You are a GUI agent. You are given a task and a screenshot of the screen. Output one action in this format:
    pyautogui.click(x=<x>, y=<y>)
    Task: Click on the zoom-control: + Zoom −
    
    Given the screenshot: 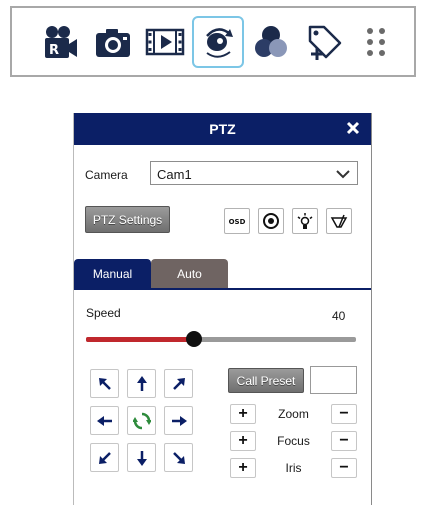 What is the action you would take?
    pyautogui.click(x=293, y=414)
    